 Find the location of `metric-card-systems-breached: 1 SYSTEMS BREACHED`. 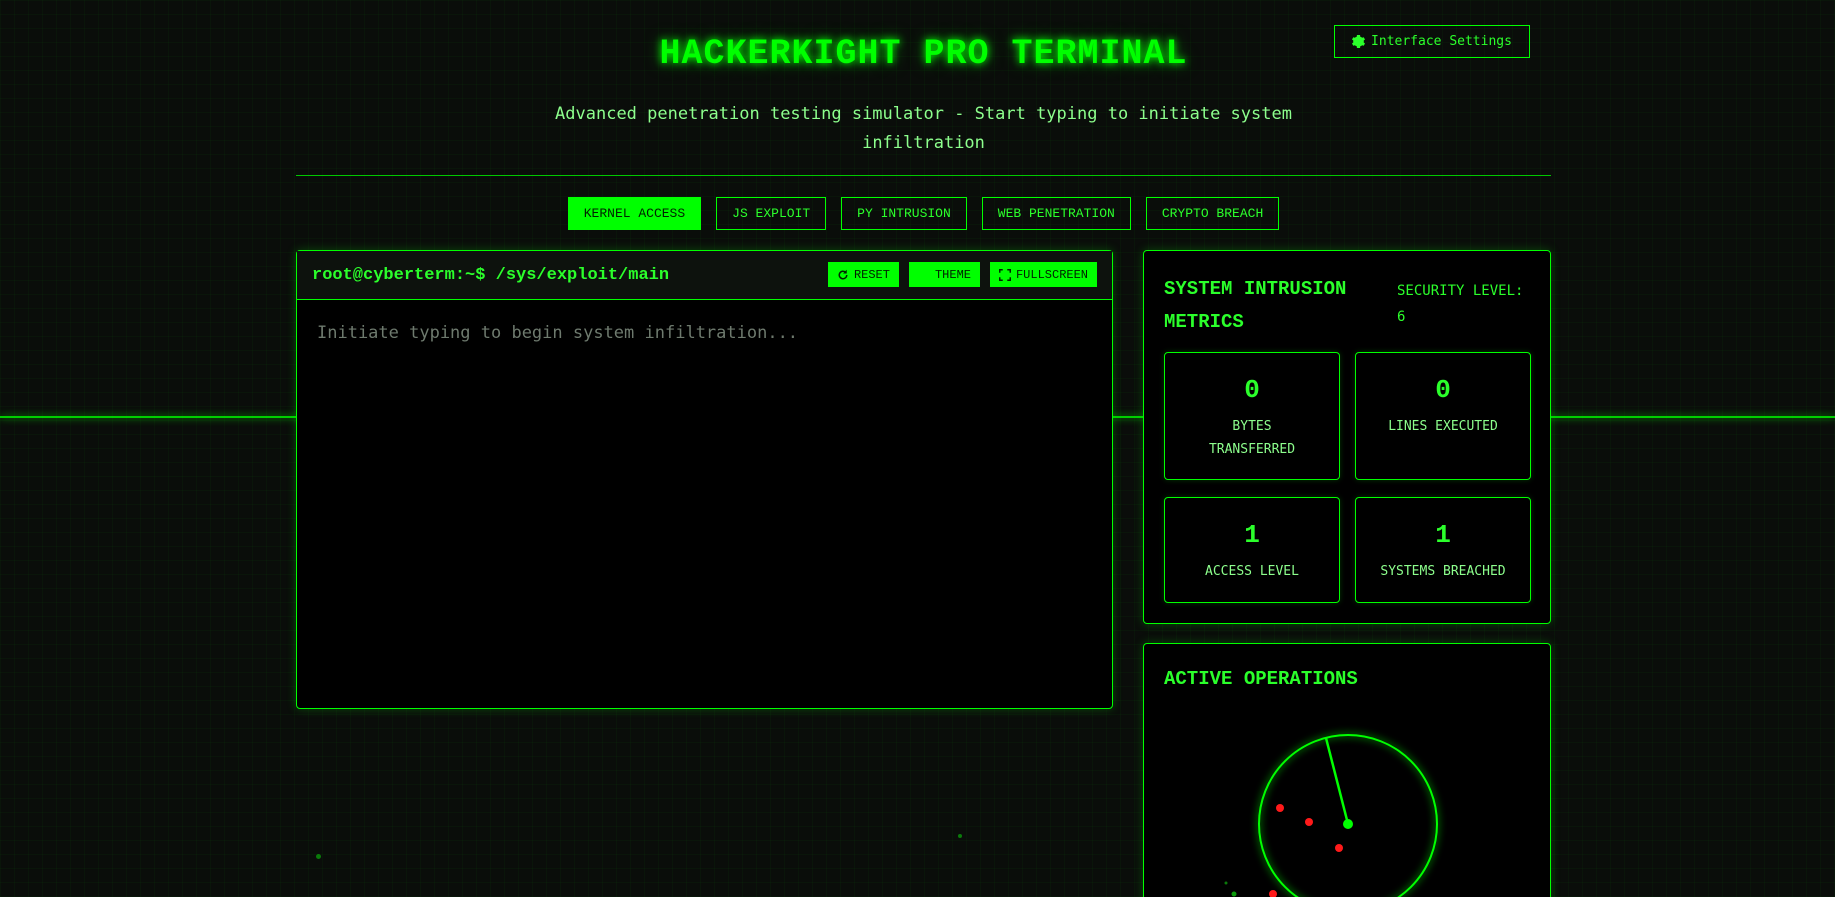

metric-card-systems-breached: 1 SYSTEMS BREACHED is located at coordinates (1443, 550).